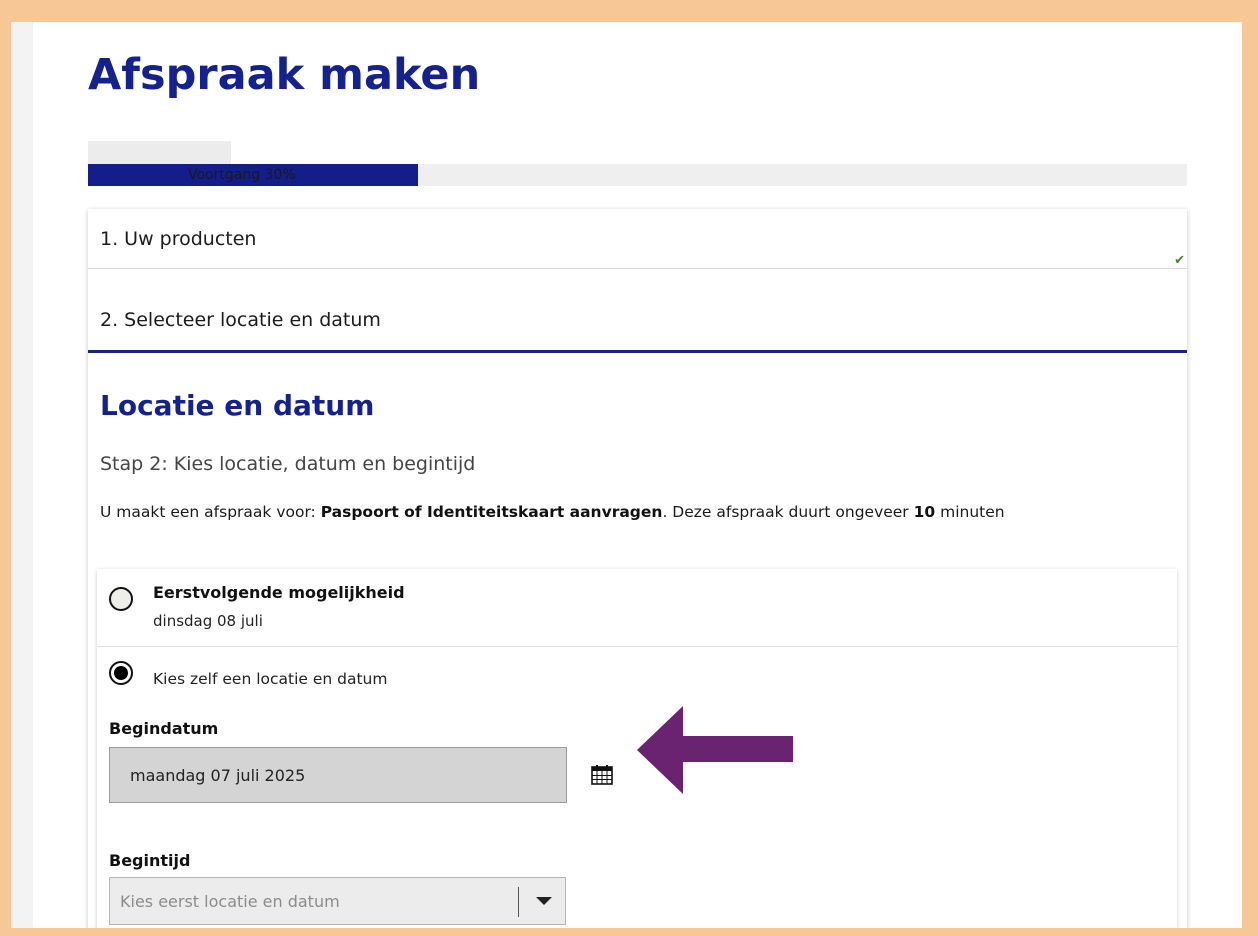 Image resolution: width=1258 pixels, height=936 pixels. Describe the element at coordinates (218, 775) in the screenshot. I see `date-value: maandag 07 juli 2025` at that location.